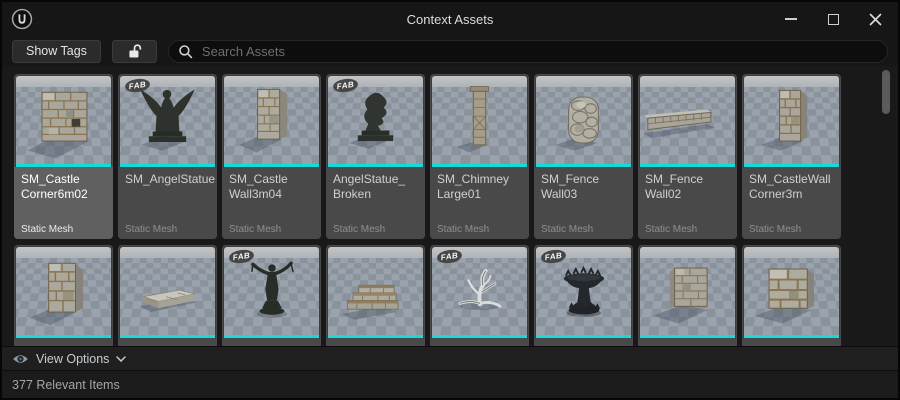  I want to click on asset-card: SM_Castle Wall3m04 Static Mesh, so click(271, 156).